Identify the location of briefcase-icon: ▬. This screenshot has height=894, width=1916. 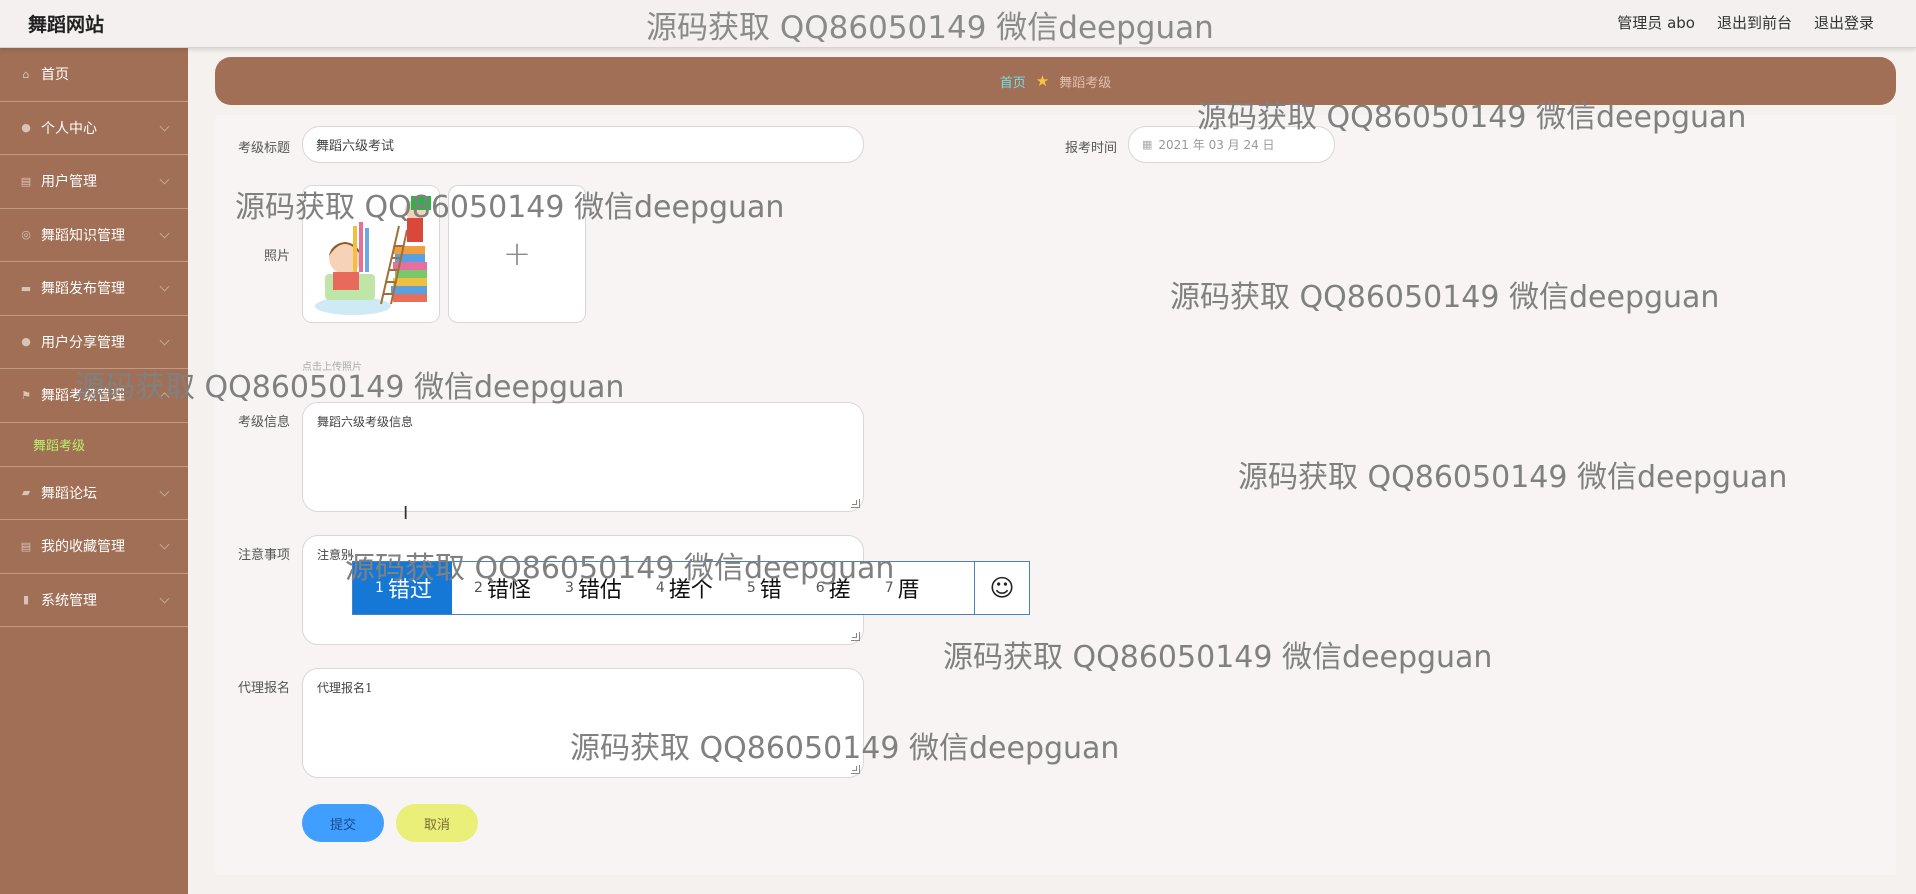
(26, 288).